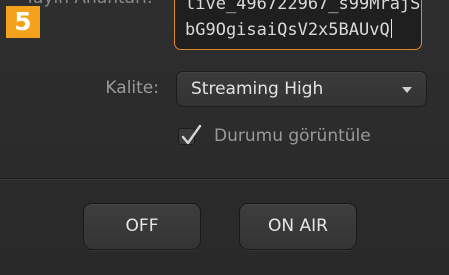  Describe the element at coordinates (298, 226) in the screenshot. I see `on-air-button: ON AIR` at that location.